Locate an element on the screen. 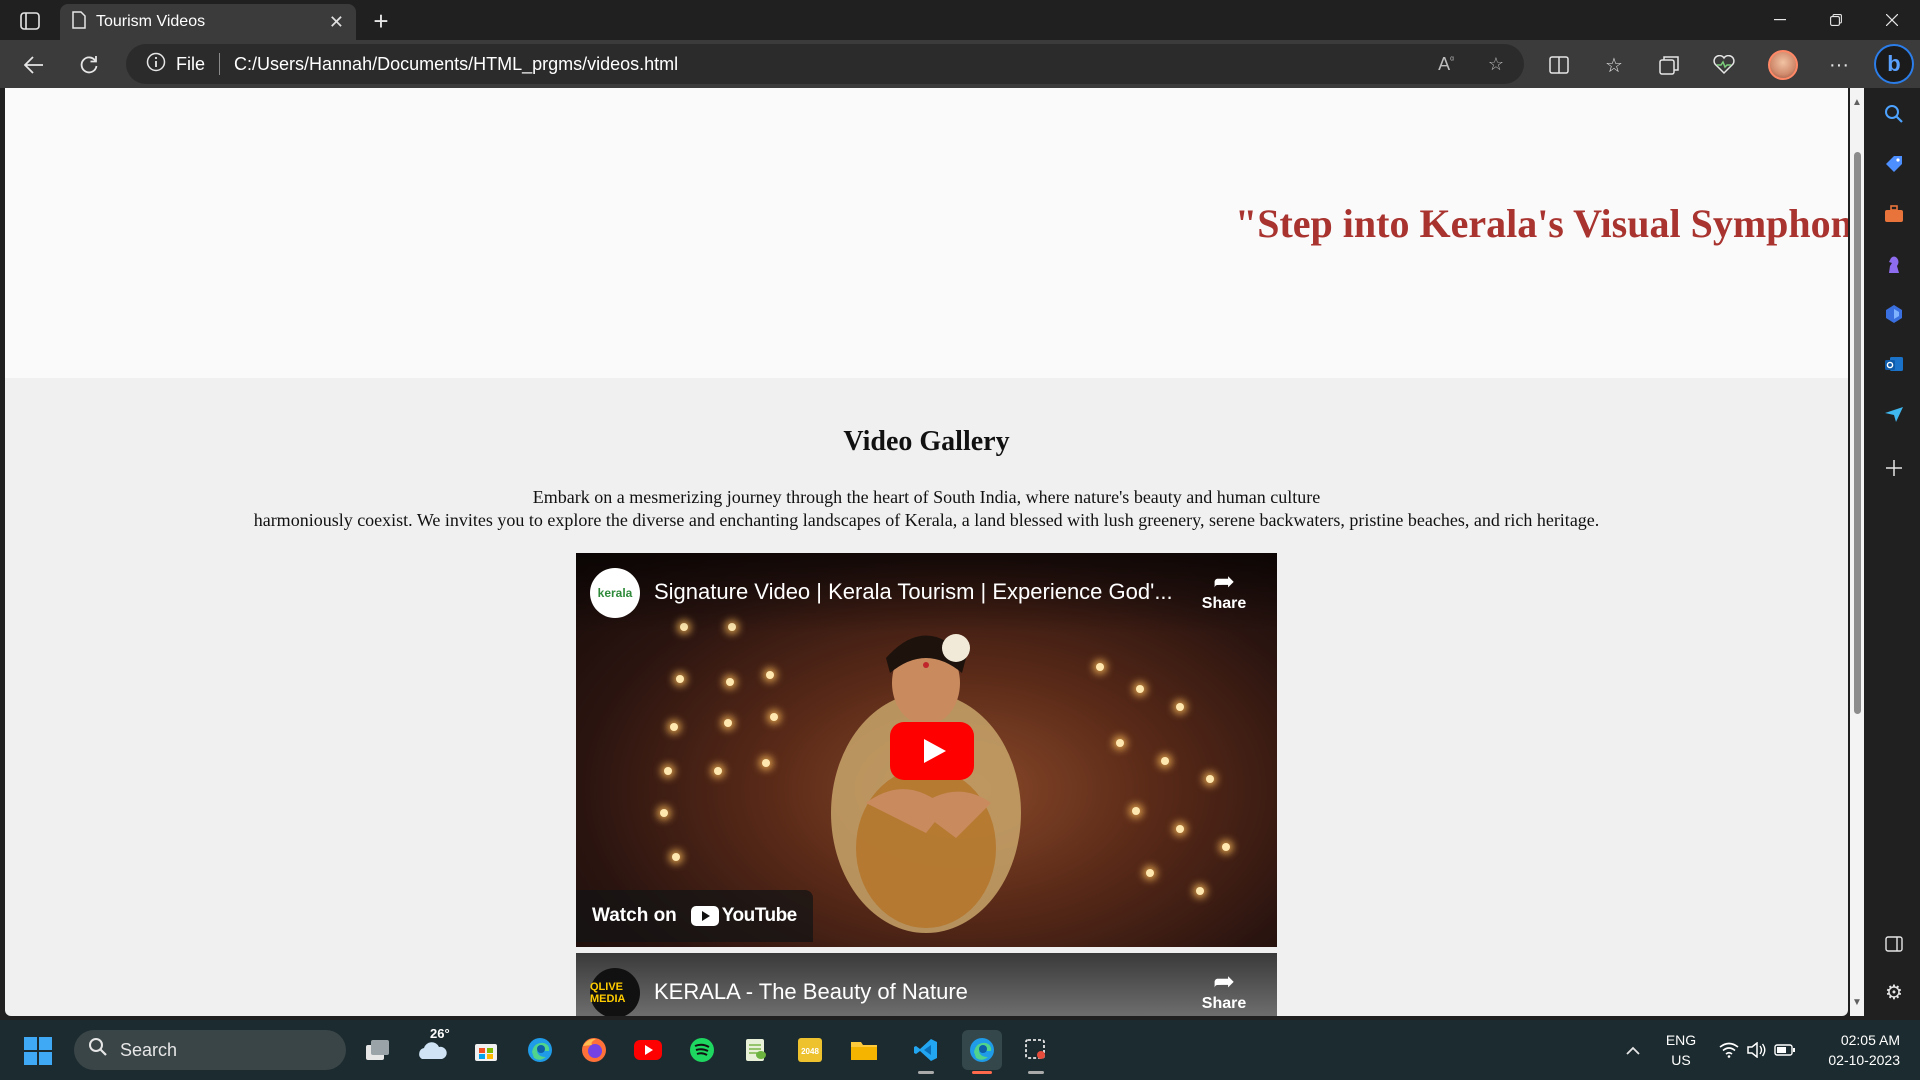 The image size is (1920, 1080). volume-icon is located at coordinates (1757, 1050).